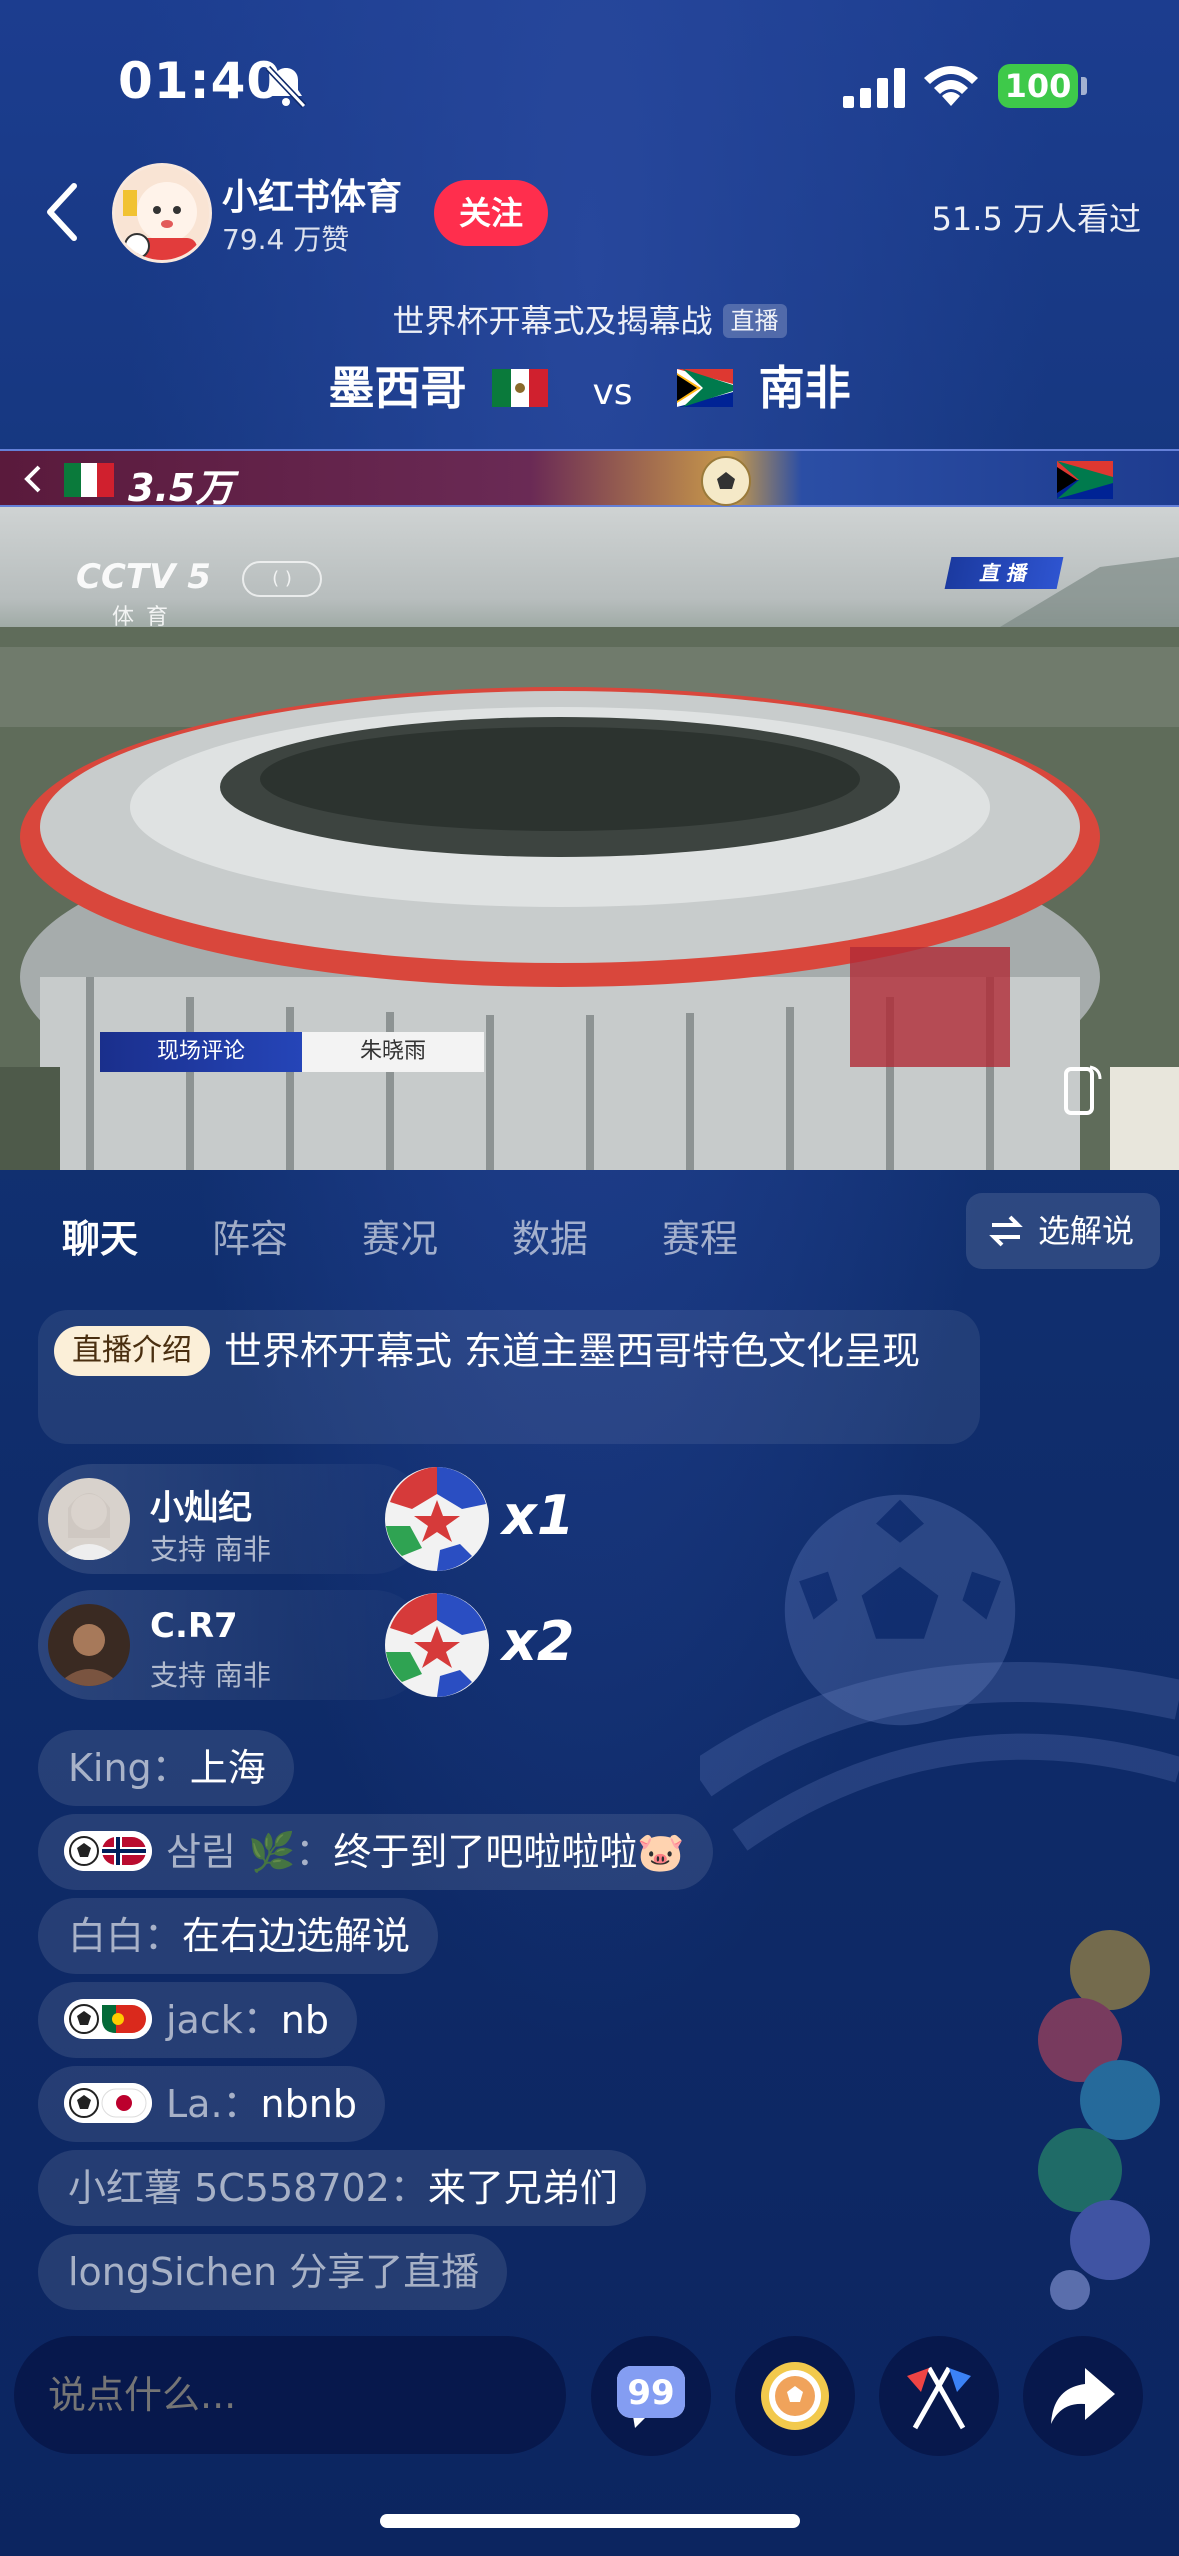 This screenshot has height=2556, width=1179. What do you see at coordinates (296, 1936) in the screenshot?
I see `chat-text: 在右边选解说` at bounding box center [296, 1936].